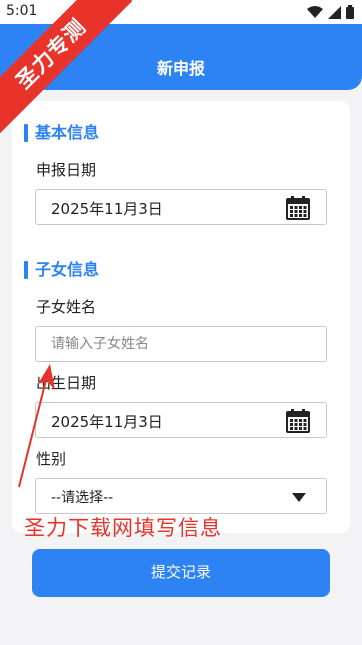  What do you see at coordinates (61, 133) in the screenshot?
I see `section-title-basic-info: 基本信息` at bounding box center [61, 133].